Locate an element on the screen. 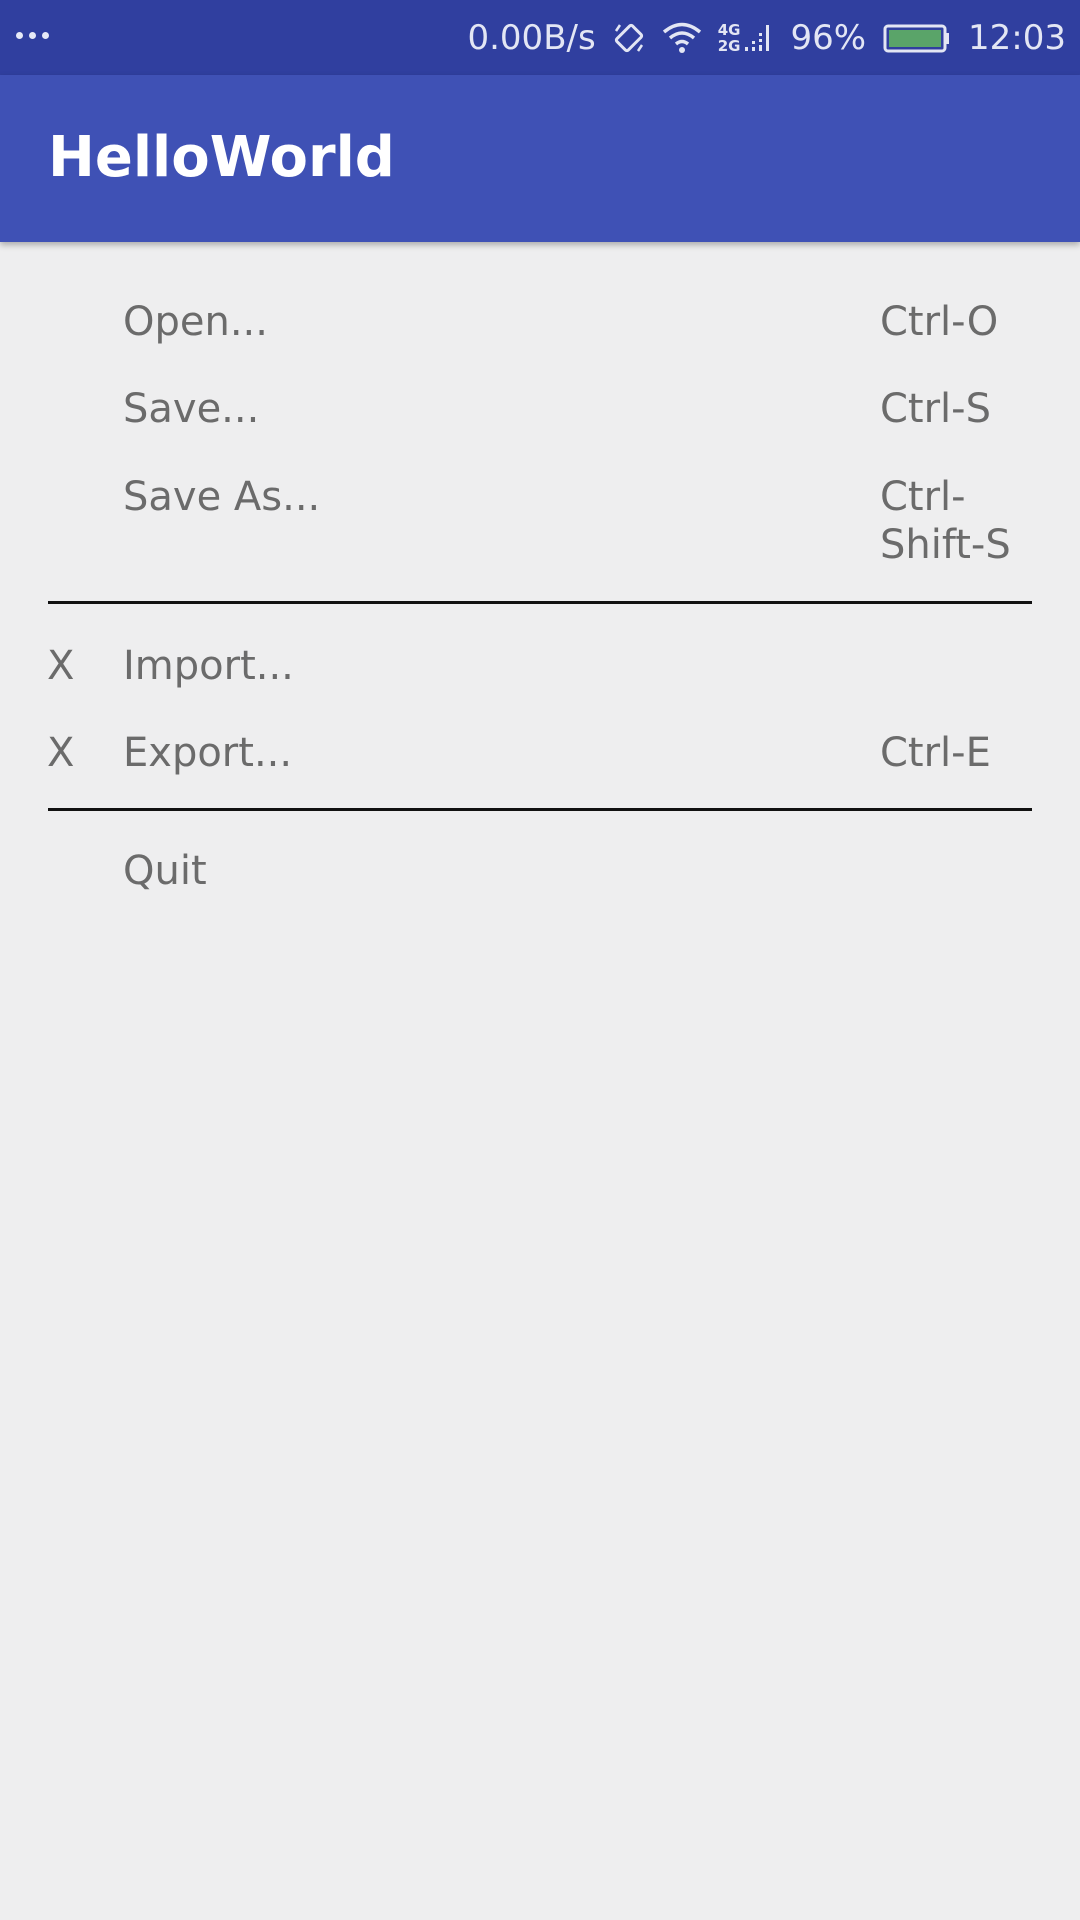  app-bar: HelloWorld is located at coordinates (540, 158).